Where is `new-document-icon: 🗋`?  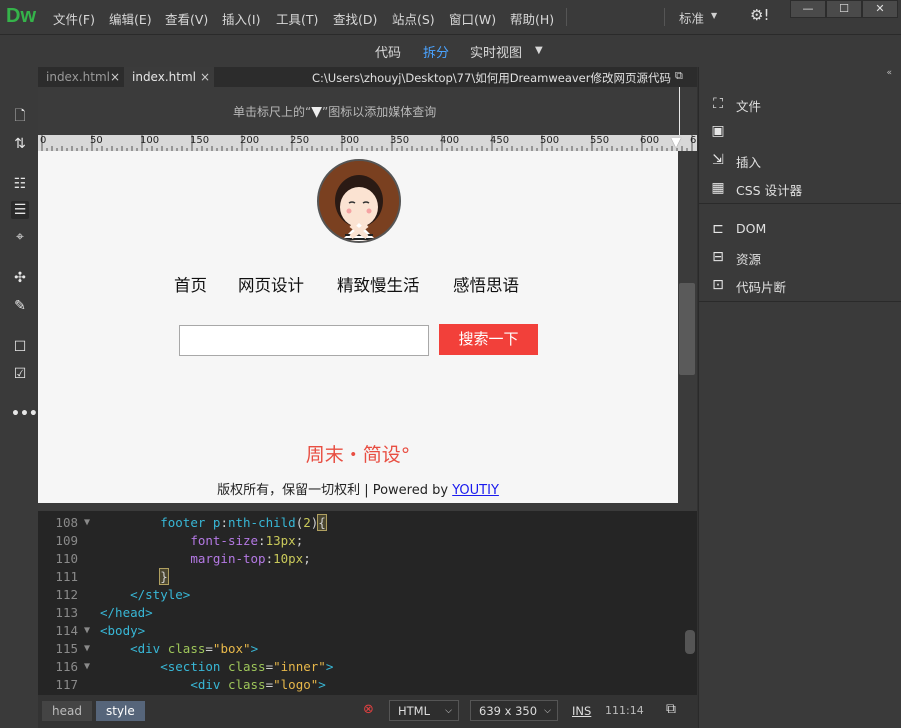 new-document-icon: 🗋 is located at coordinates (20, 116).